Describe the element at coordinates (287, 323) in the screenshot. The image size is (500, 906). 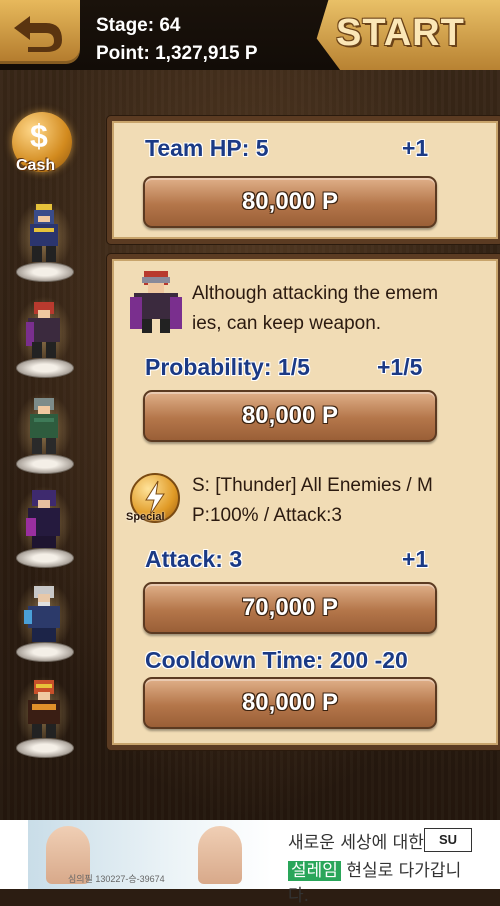
I see `skill-description-line-2: ies, can keep weapon.` at that location.